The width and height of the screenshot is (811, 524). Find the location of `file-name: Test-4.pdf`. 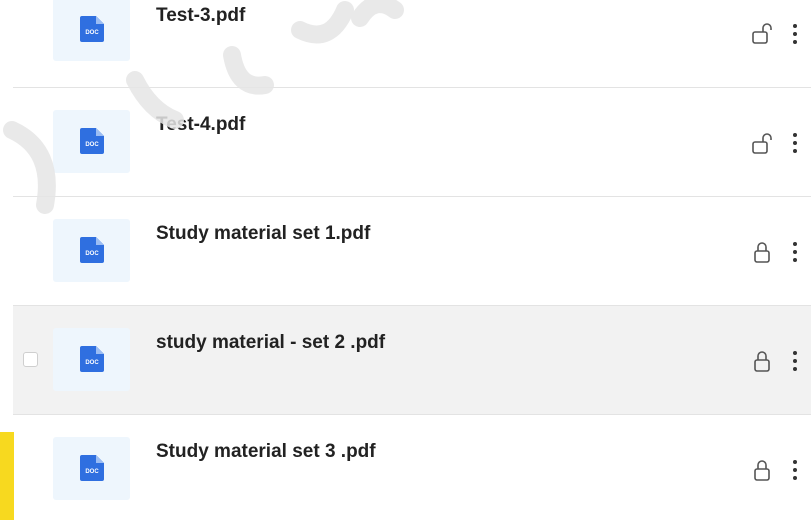

file-name: Test-4.pdf is located at coordinates (200, 125).